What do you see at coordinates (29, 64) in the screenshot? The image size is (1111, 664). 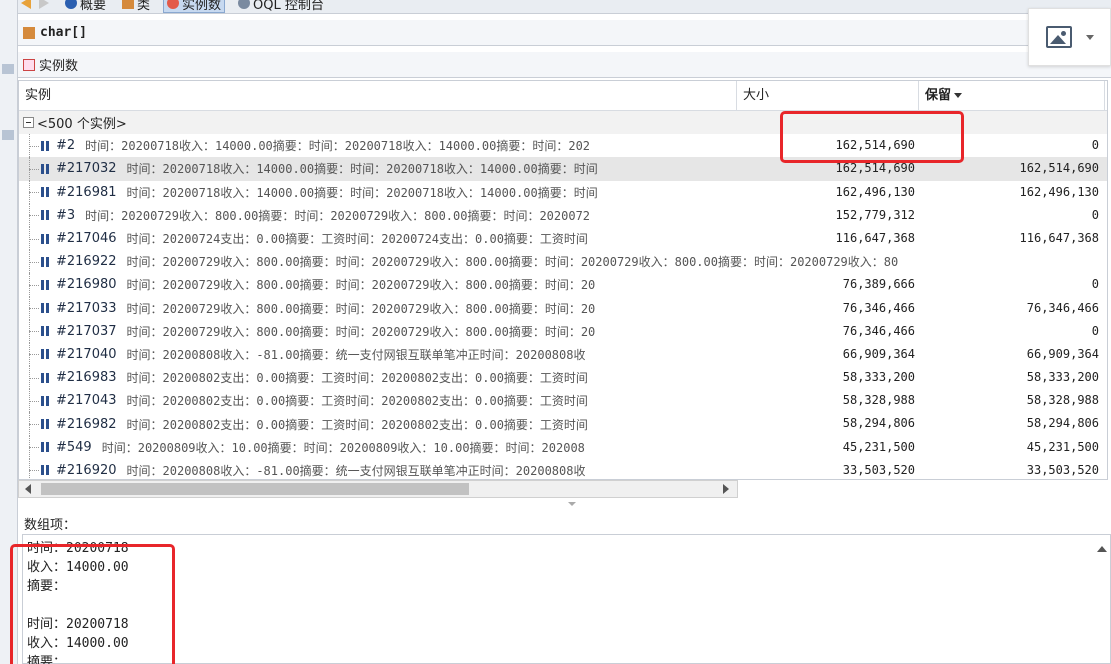 I see `instances-section-icon` at bounding box center [29, 64].